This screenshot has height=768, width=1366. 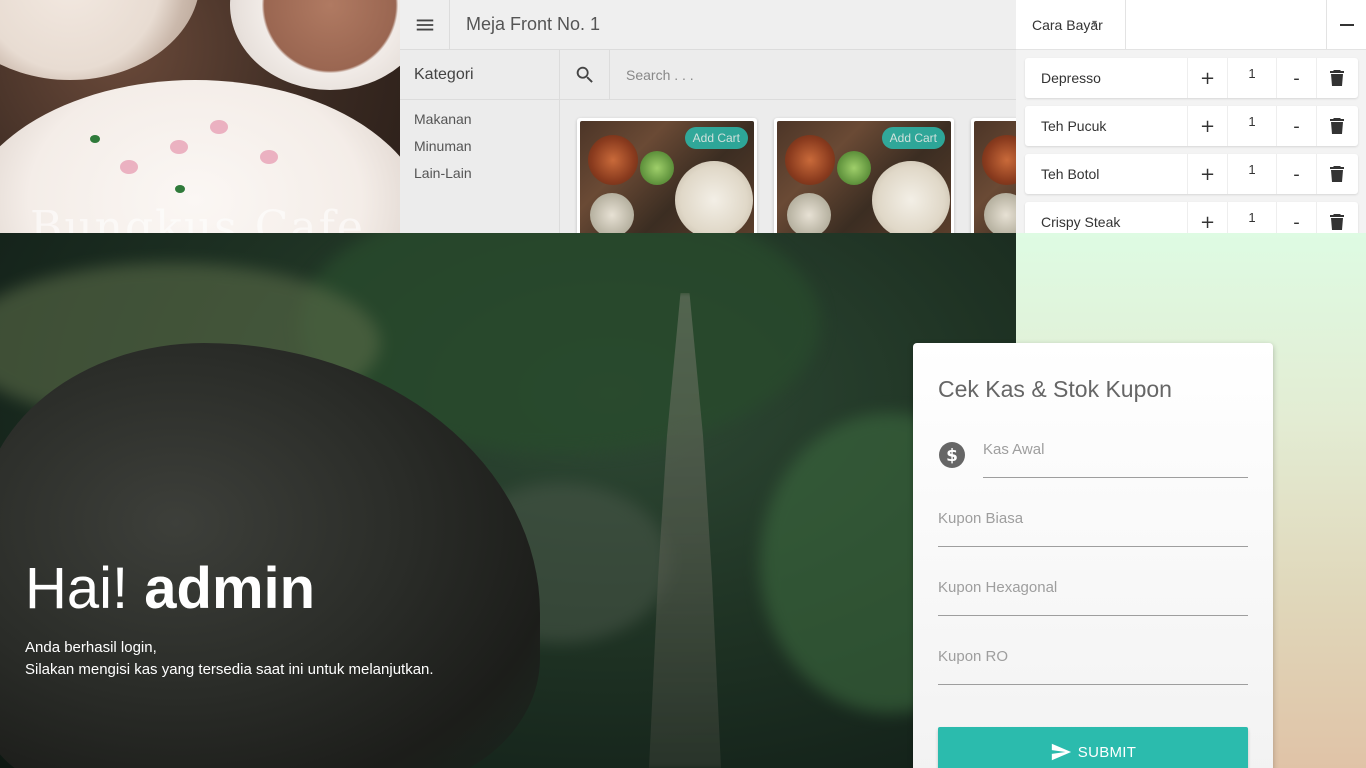 I want to click on hamburger-icon, so click(x=424, y=24).